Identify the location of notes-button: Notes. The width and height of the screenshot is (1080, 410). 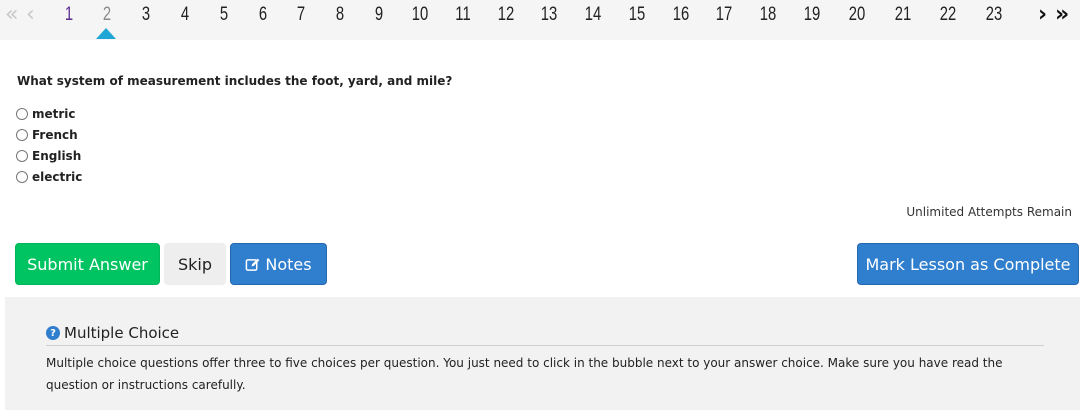
(278, 264).